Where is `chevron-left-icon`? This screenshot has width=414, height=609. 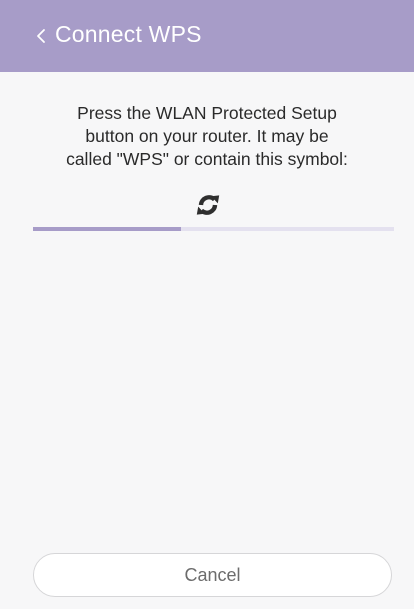
chevron-left-icon is located at coordinates (41, 36).